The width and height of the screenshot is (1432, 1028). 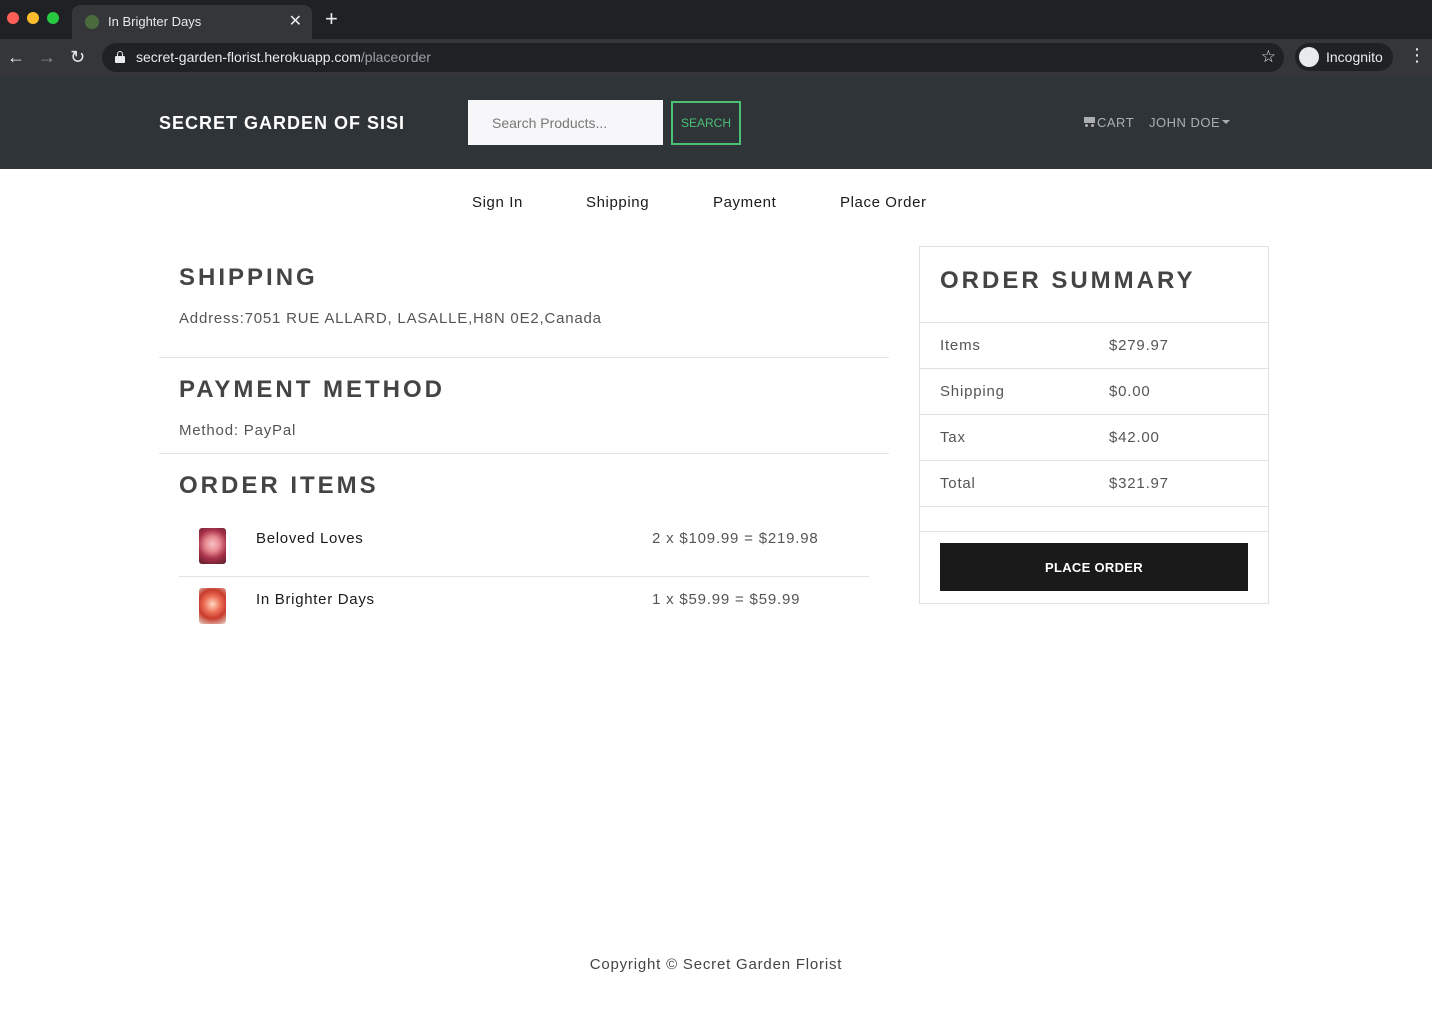 I want to click on payment-heading: PAYMENT METHOD, so click(x=312, y=389).